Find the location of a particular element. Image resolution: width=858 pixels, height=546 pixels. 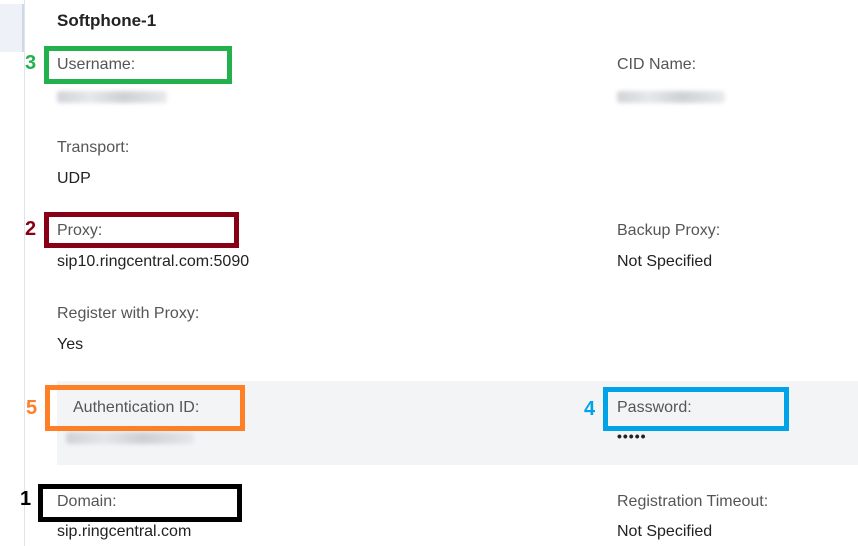

username-highlight-box is located at coordinates (138, 65).